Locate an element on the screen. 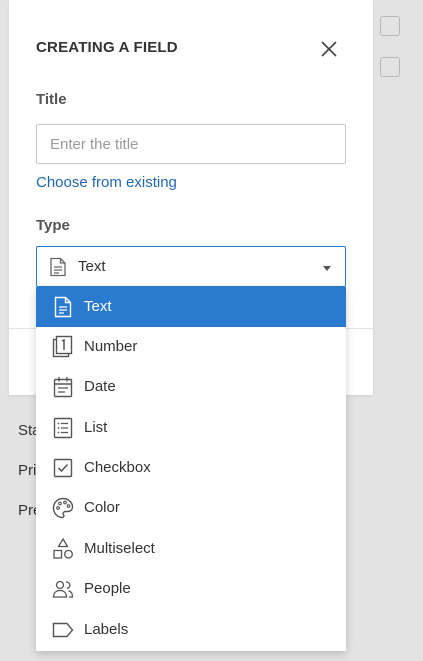  chevron-down-icon is located at coordinates (327, 268).